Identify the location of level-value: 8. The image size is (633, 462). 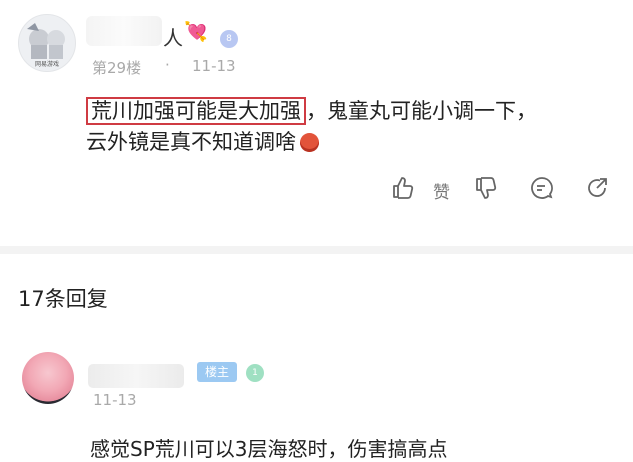
(229, 39).